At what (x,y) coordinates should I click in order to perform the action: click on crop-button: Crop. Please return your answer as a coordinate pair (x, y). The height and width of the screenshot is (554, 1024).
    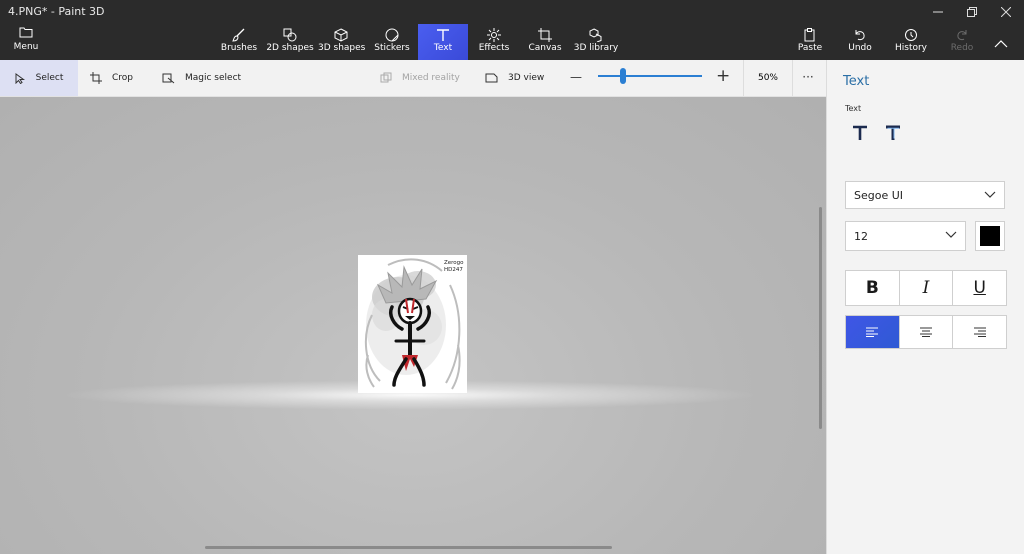
    Looking at the image, I should click on (111, 78).